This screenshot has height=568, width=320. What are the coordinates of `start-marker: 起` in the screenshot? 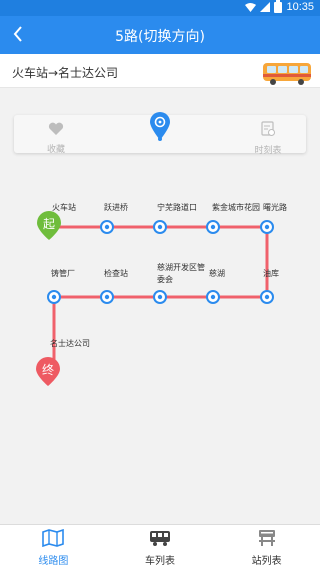 It's located at (49, 225).